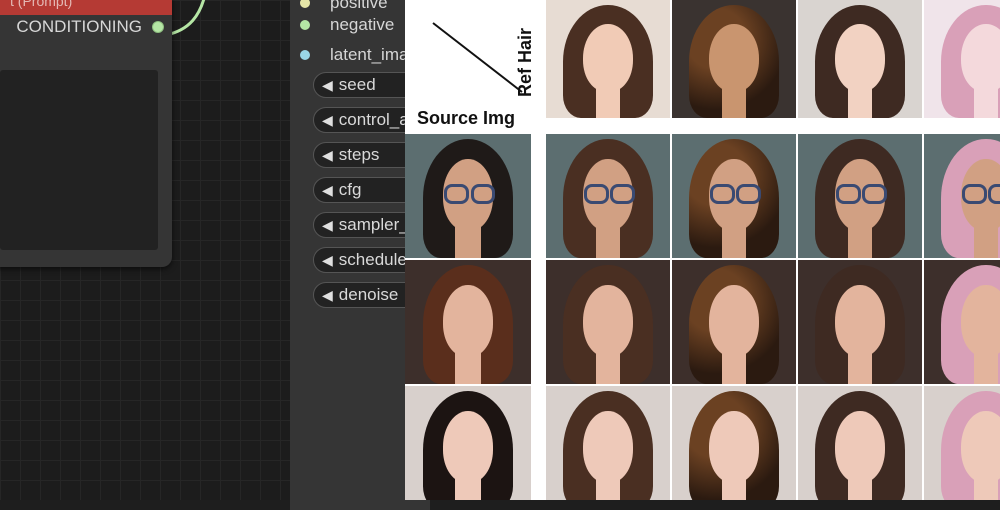 The image size is (1000, 510). Describe the element at coordinates (79, 26) in the screenshot. I see `conditioning-output-label: CONDITIONING` at that location.